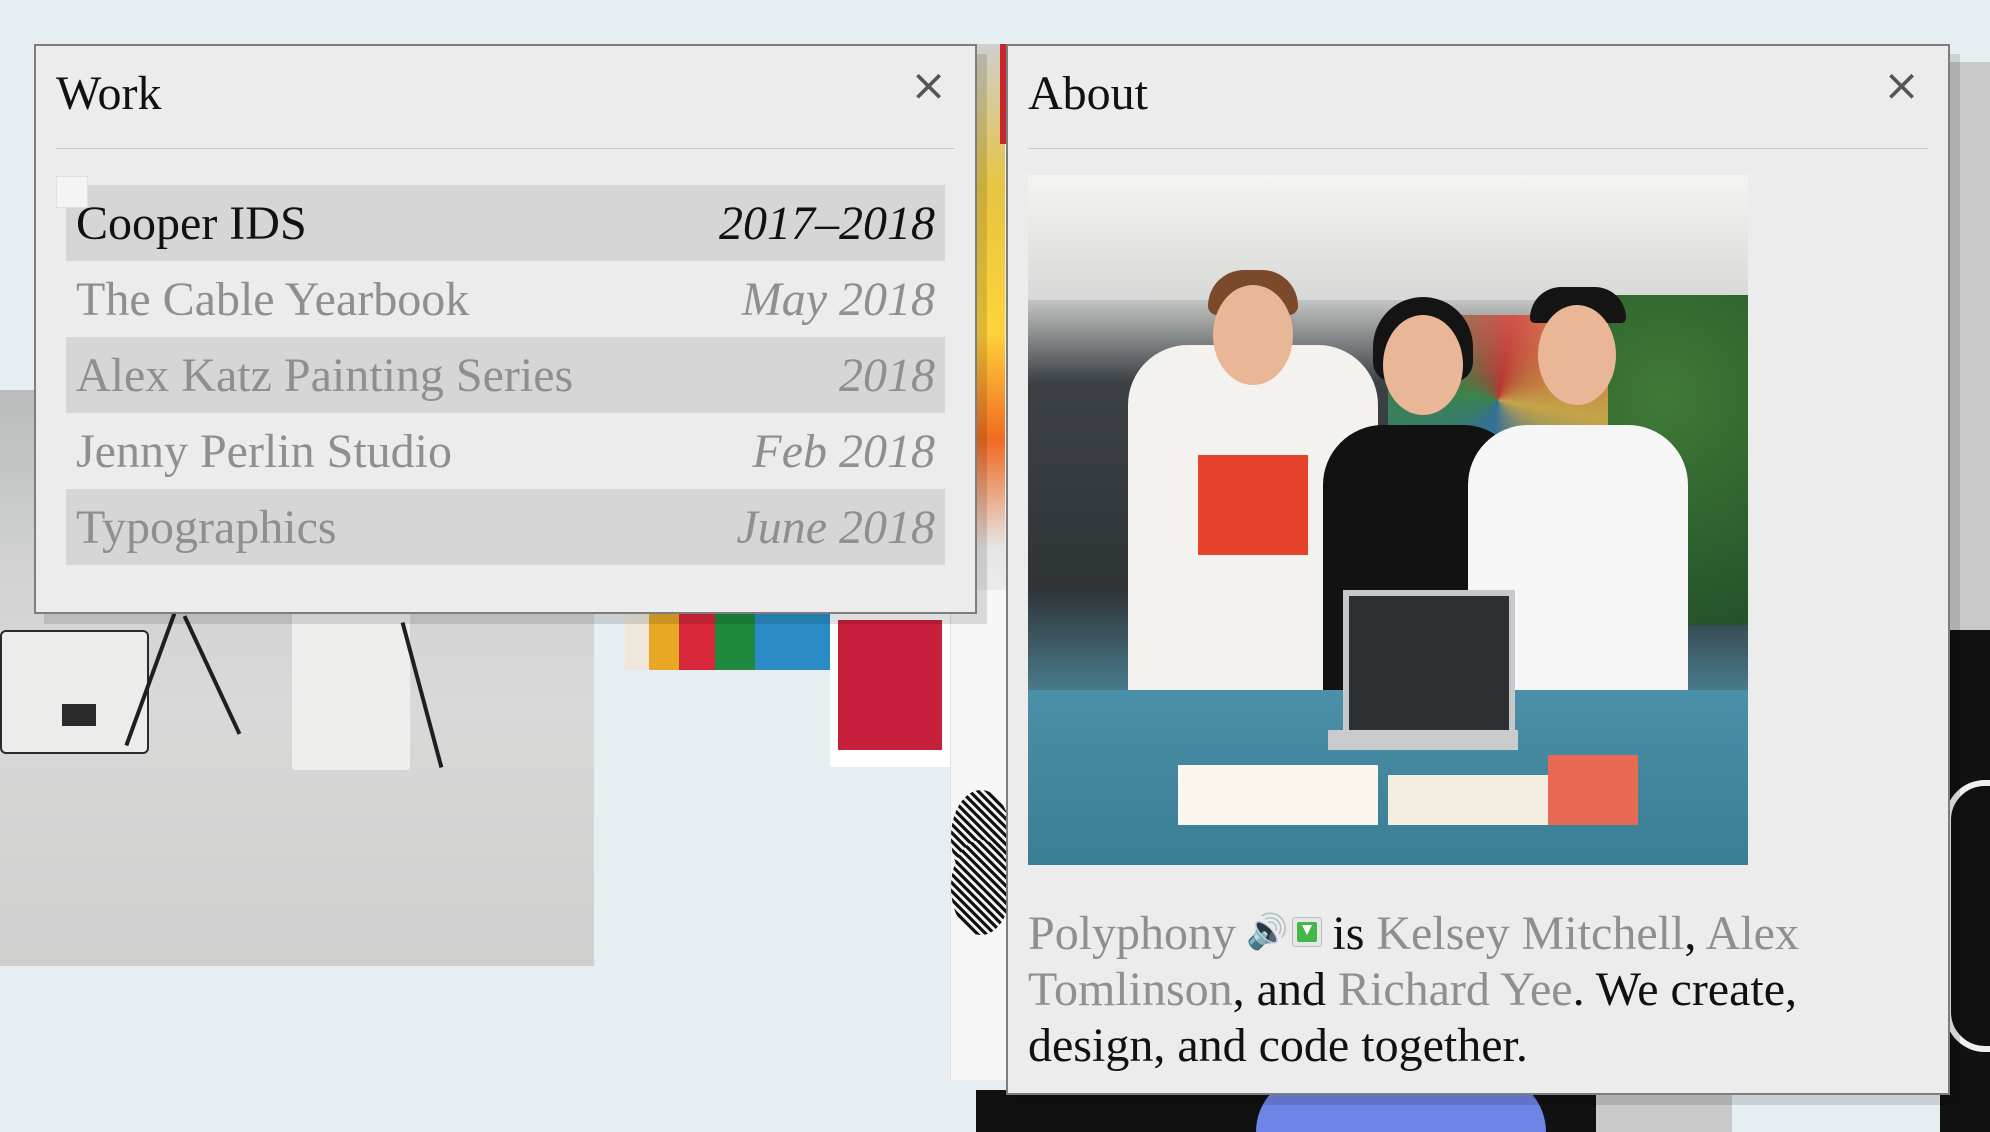 The image size is (1990, 1132). I want to click on polyphony-link: Polyphony, so click(1132, 933).